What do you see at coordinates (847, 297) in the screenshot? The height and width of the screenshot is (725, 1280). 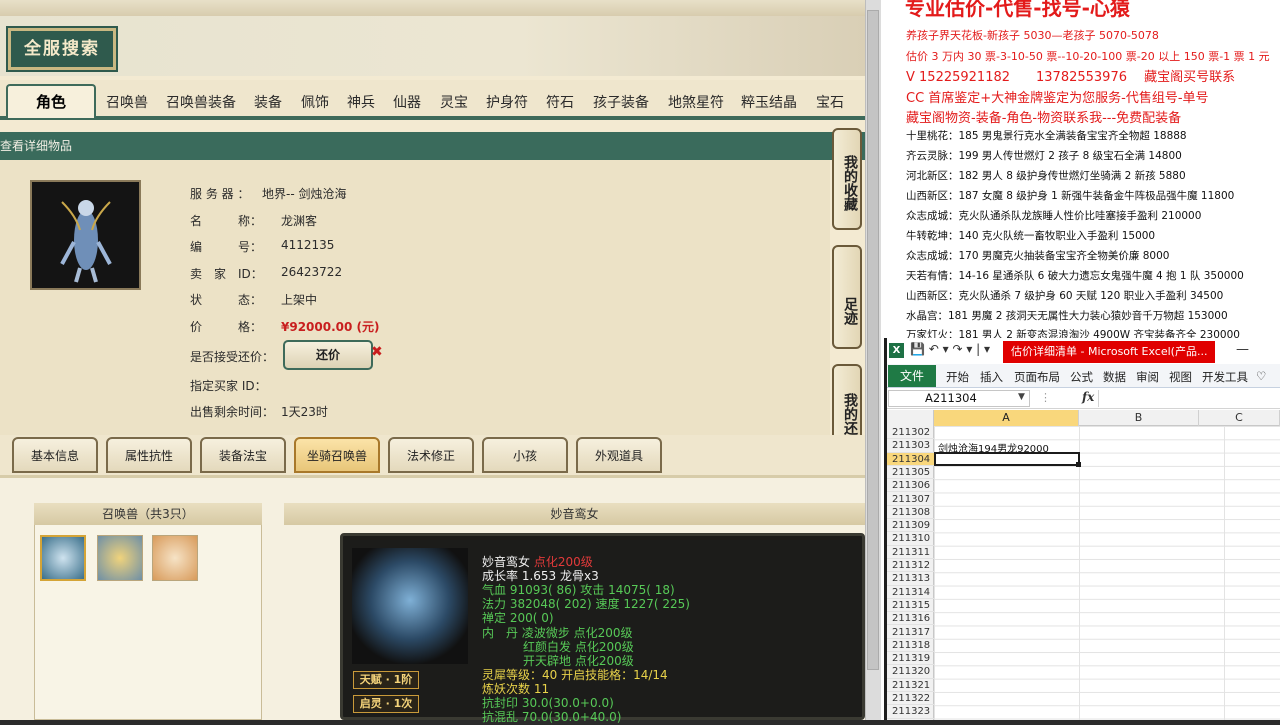 I see `footprint-button: 足迹` at bounding box center [847, 297].